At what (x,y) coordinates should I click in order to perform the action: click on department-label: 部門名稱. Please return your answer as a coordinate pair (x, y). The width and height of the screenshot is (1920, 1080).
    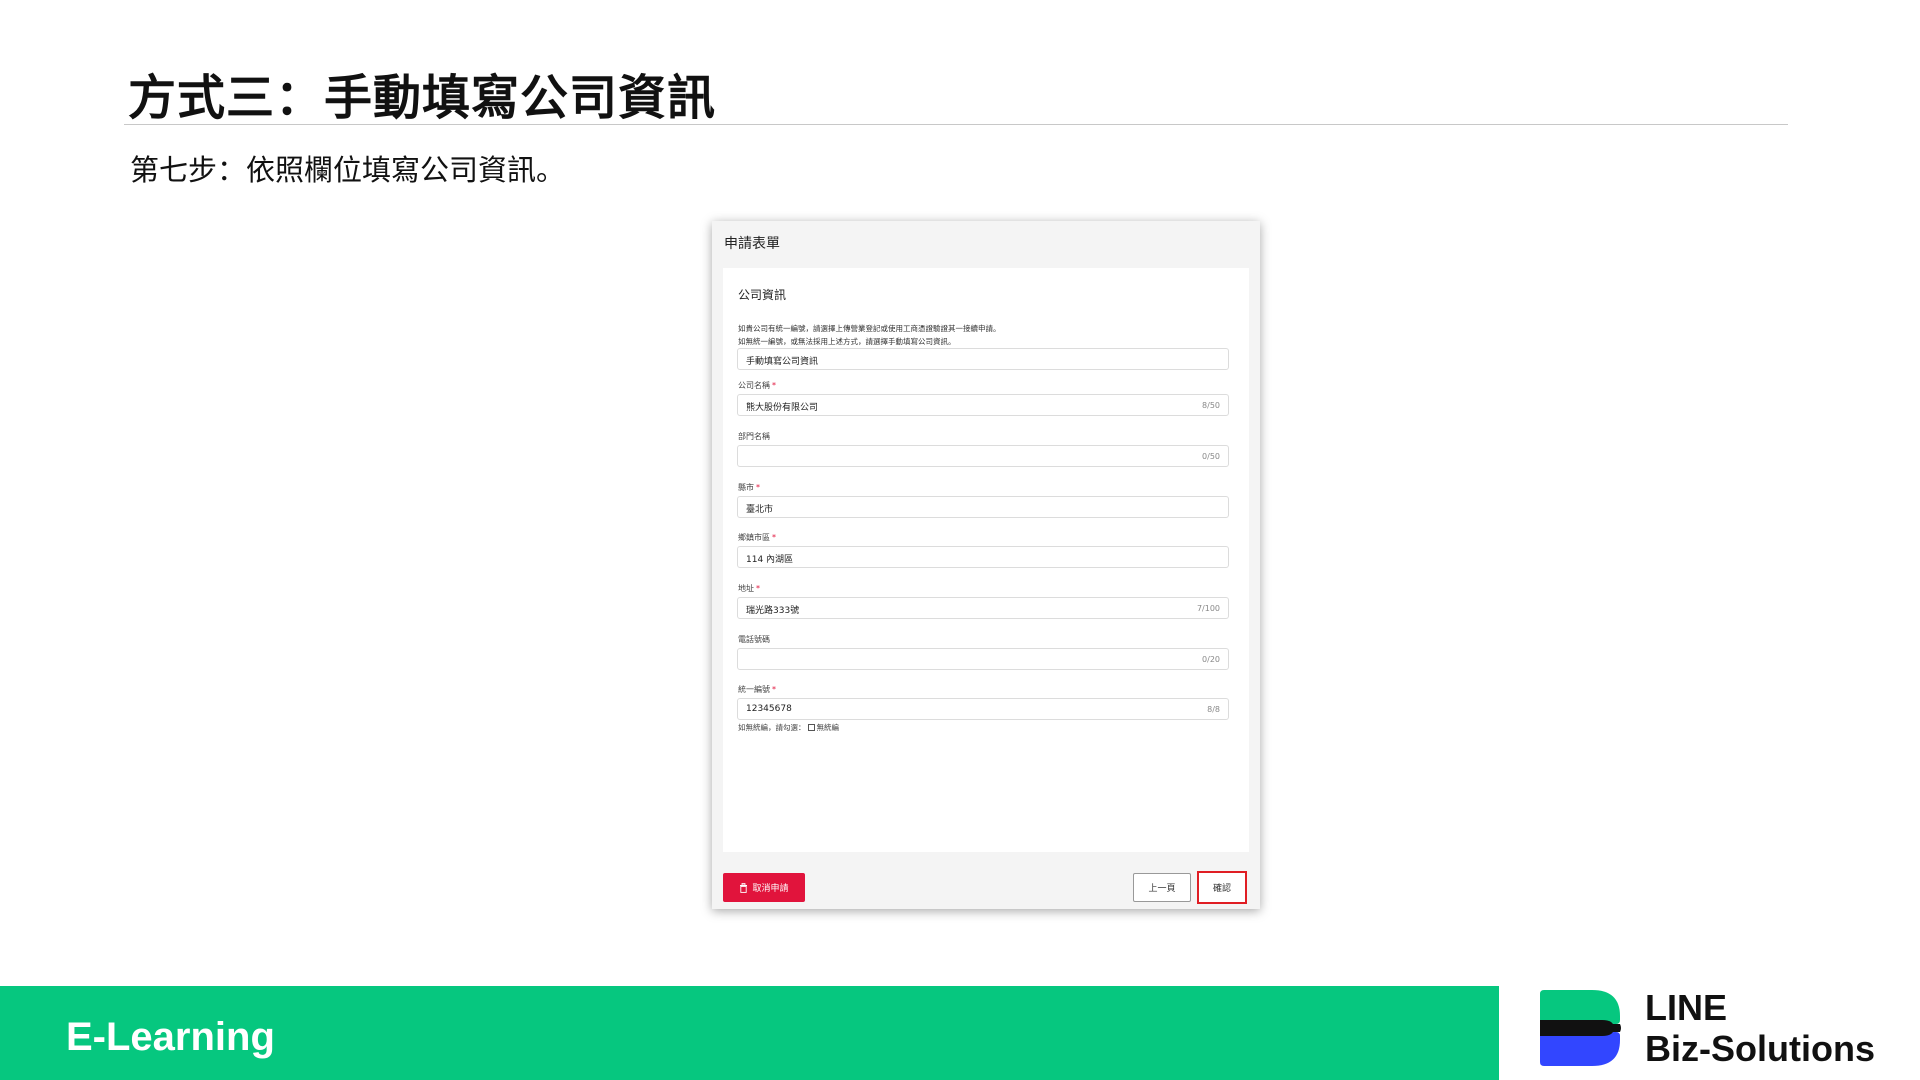
    Looking at the image, I should click on (754, 436).